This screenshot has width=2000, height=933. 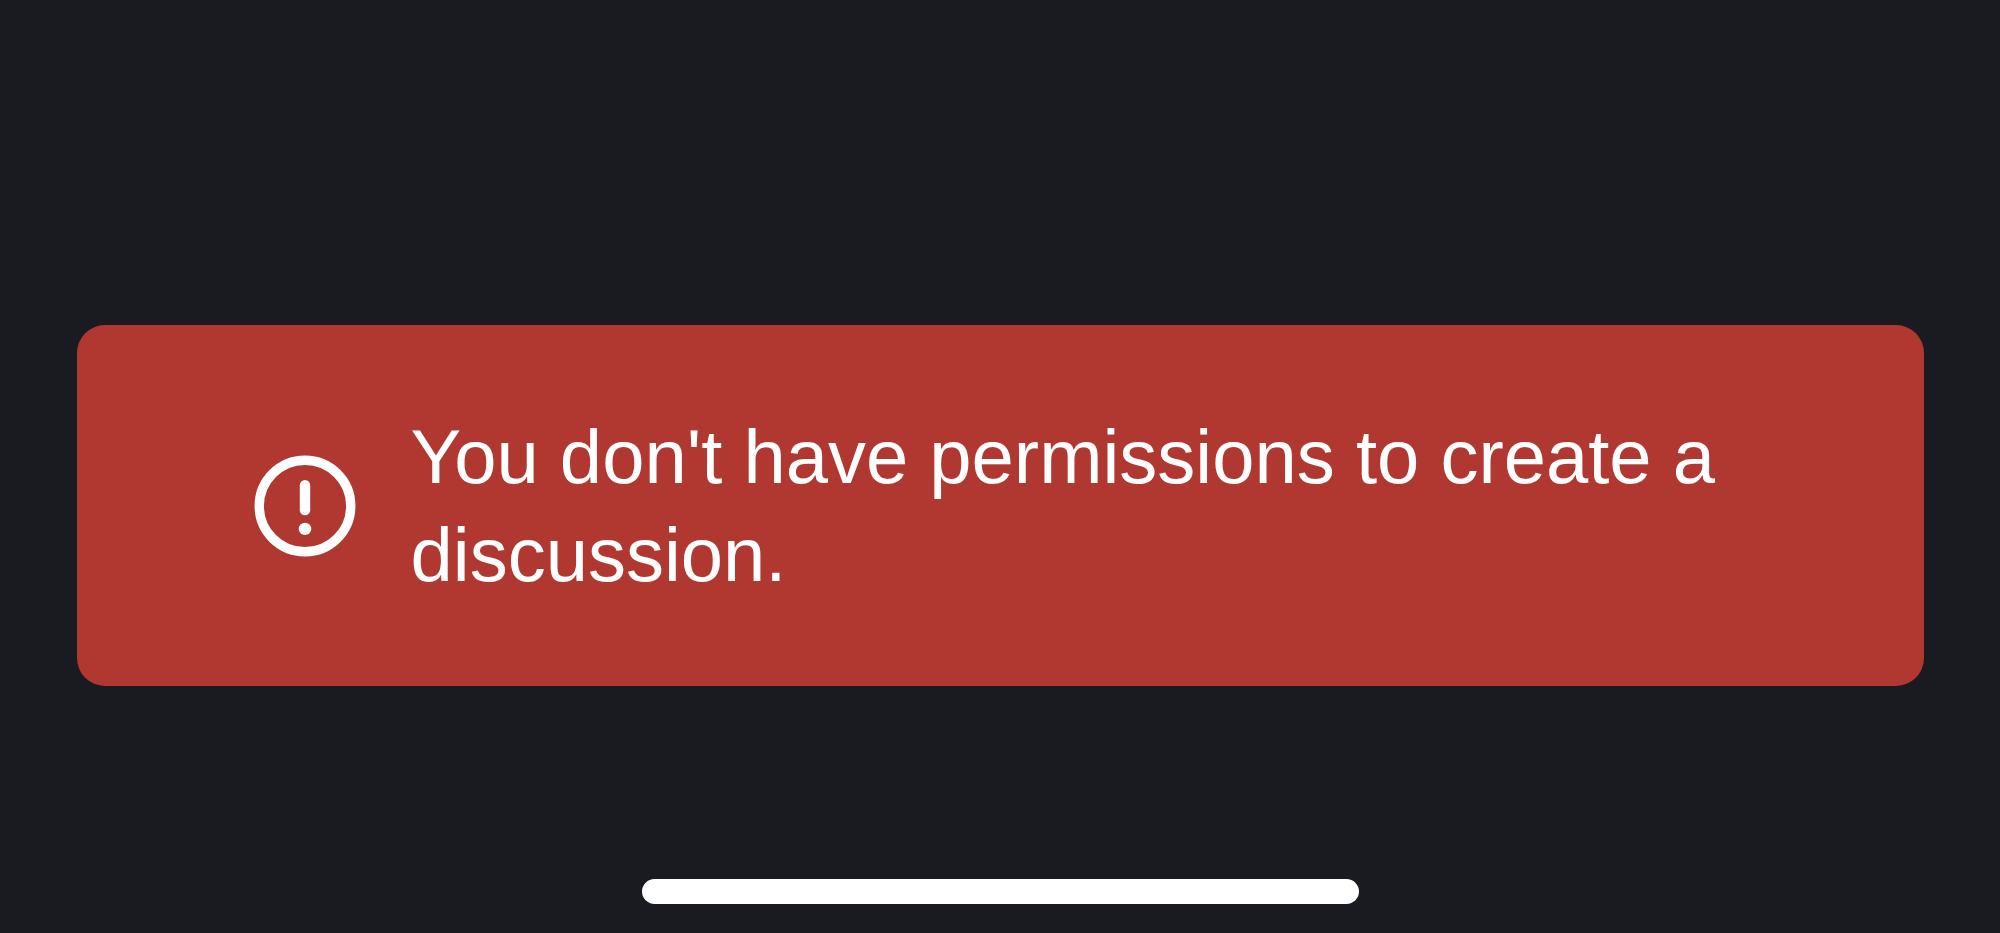 I want to click on alert-icon, so click(x=304, y=505).